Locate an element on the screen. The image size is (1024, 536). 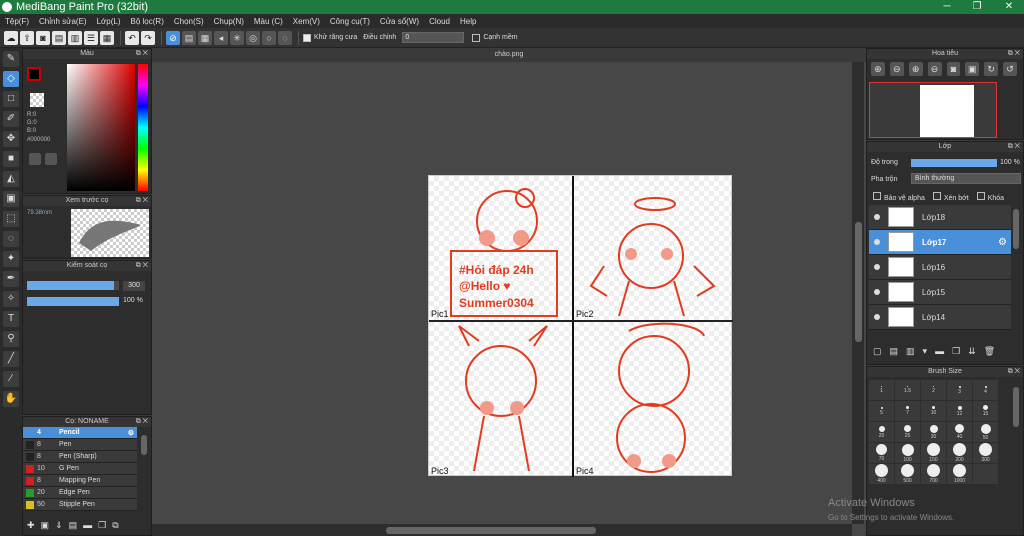
antialias-toggle: Khử răng cưa is located at coordinates (330, 37).